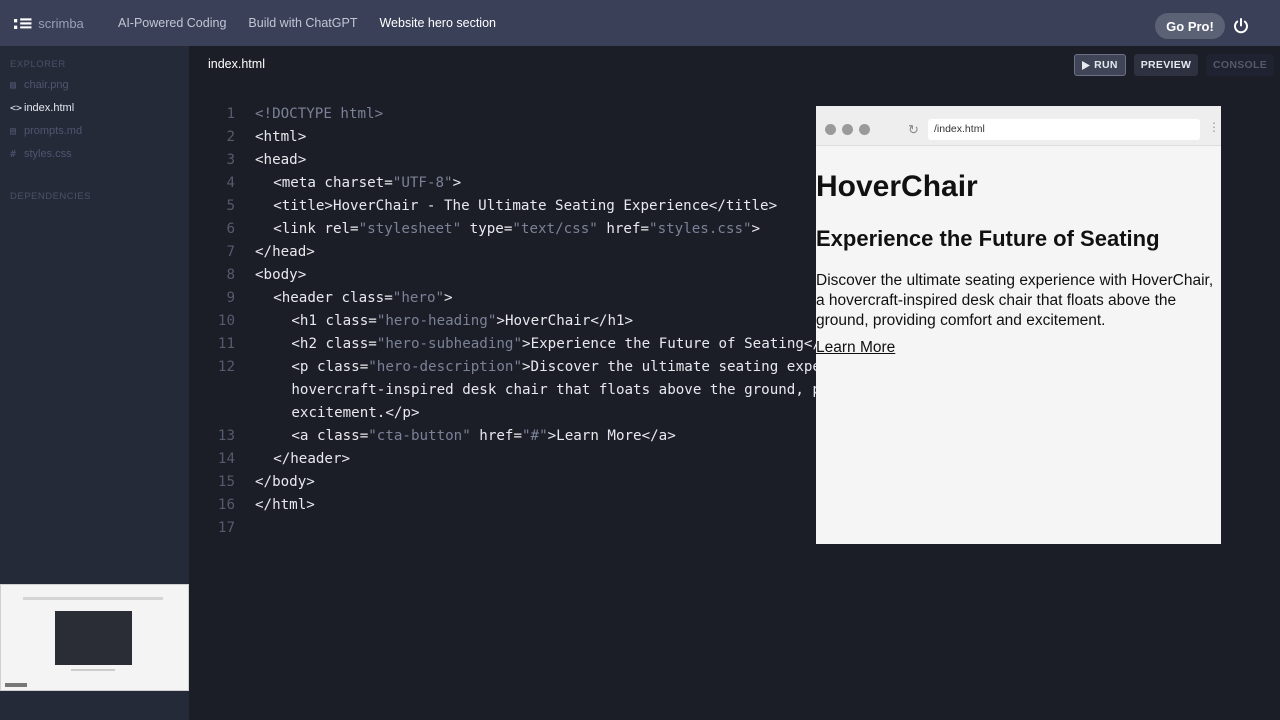 This screenshot has height=720, width=1280. I want to click on code-string: <!DOCTYPE html>, so click(319, 114).